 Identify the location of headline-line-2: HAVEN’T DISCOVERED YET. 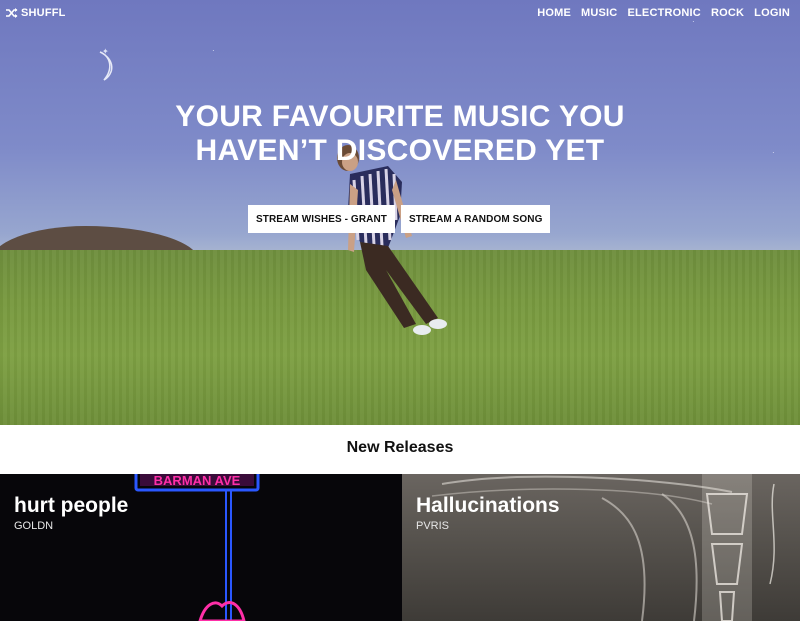
(400, 150).